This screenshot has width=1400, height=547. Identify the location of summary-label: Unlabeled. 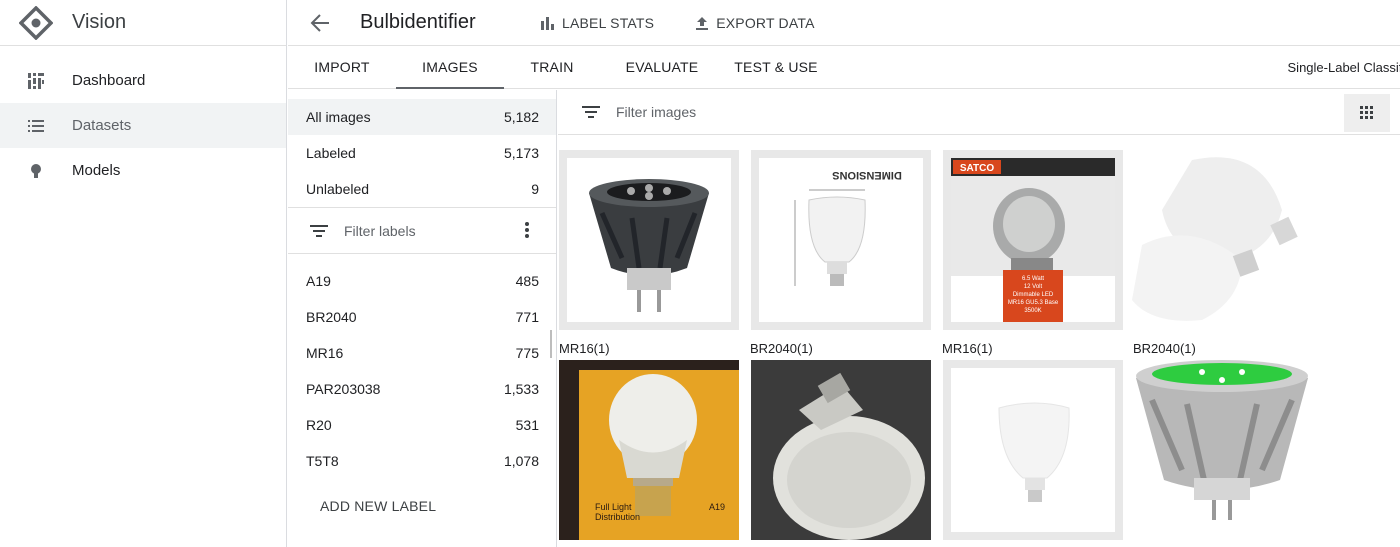
(338, 189).